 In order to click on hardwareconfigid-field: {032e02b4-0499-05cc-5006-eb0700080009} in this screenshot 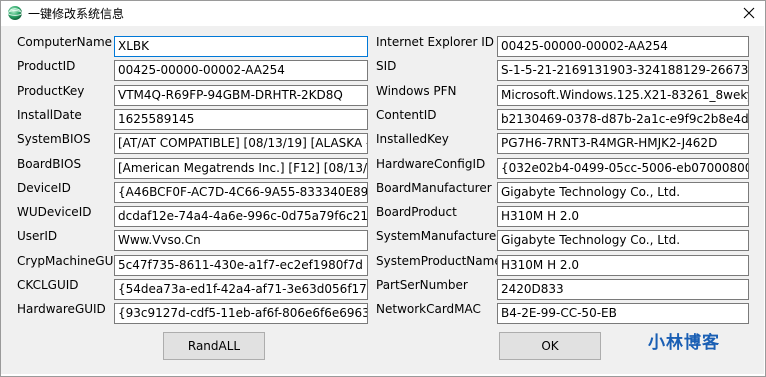, I will do `click(623, 168)`.